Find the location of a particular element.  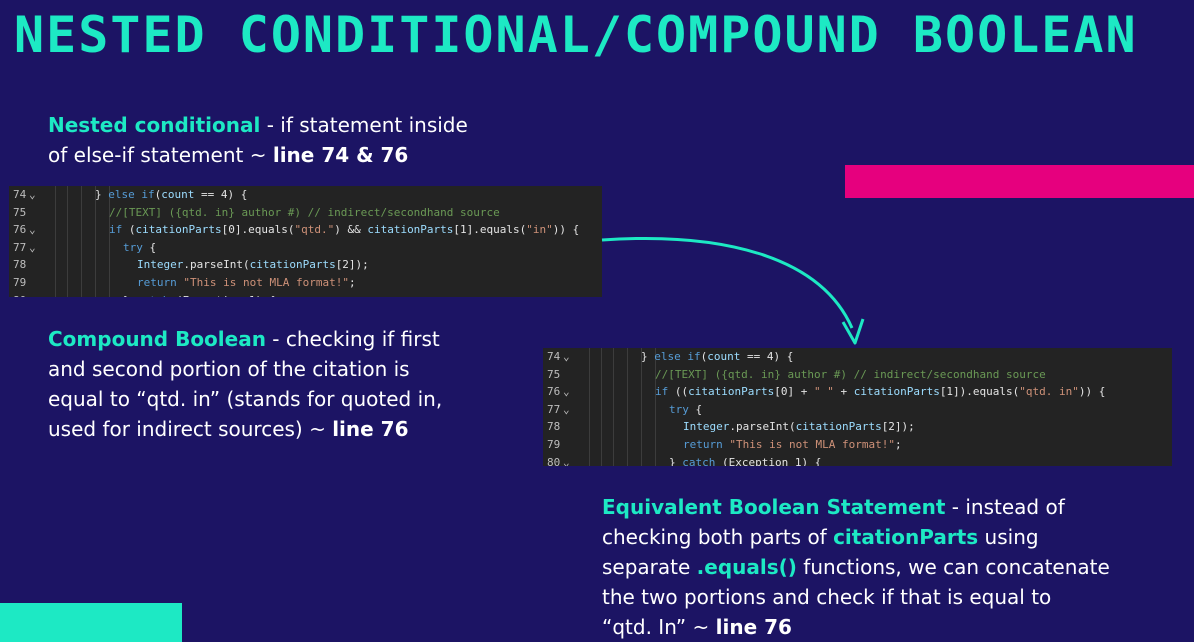

code-text: } catch (Exception 1) { is located at coordinates (745, 460).